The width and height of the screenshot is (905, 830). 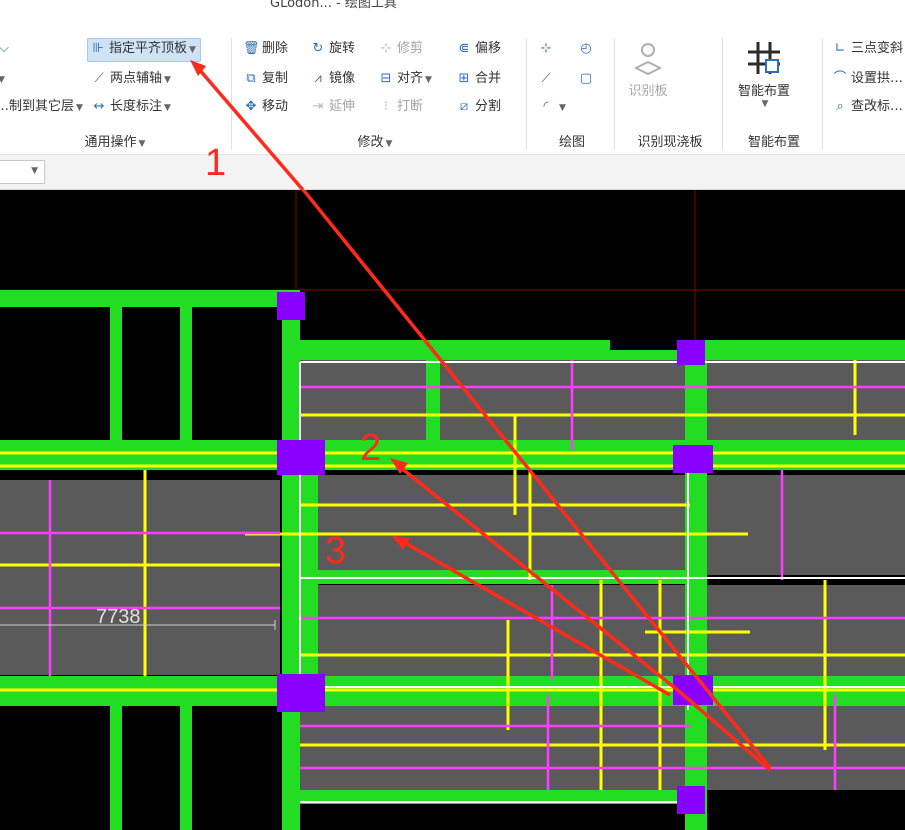 I want to click on smart-layout-button: 智能布置 ▼, so click(x=764, y=73).